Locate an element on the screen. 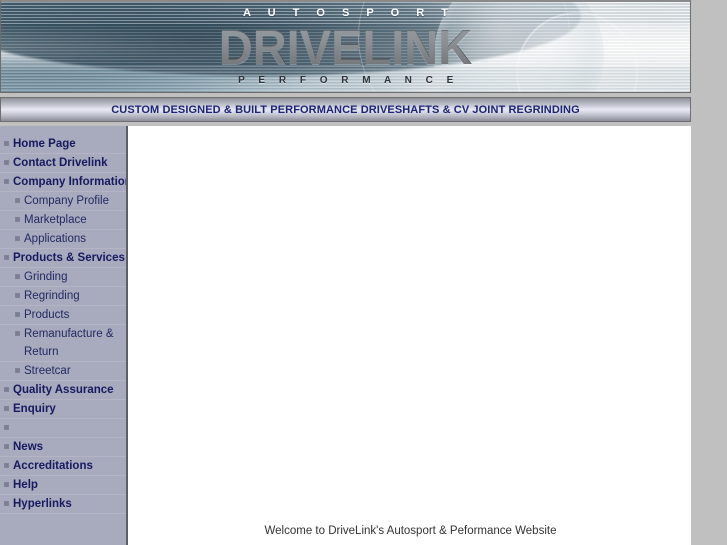  logo-kicker-autosport: A U T O S P O R T is located at coordinates (349, 13).